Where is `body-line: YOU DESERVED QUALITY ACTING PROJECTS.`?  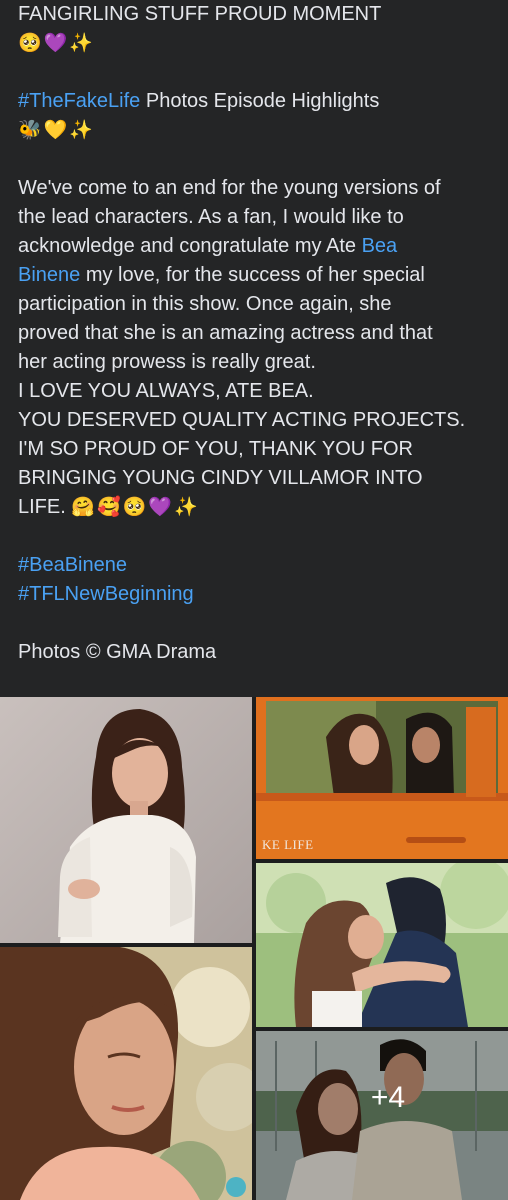 body-line: YOU DESERVED QUALITY ACTING PROJECTS. is located at coordinates (242, 420).